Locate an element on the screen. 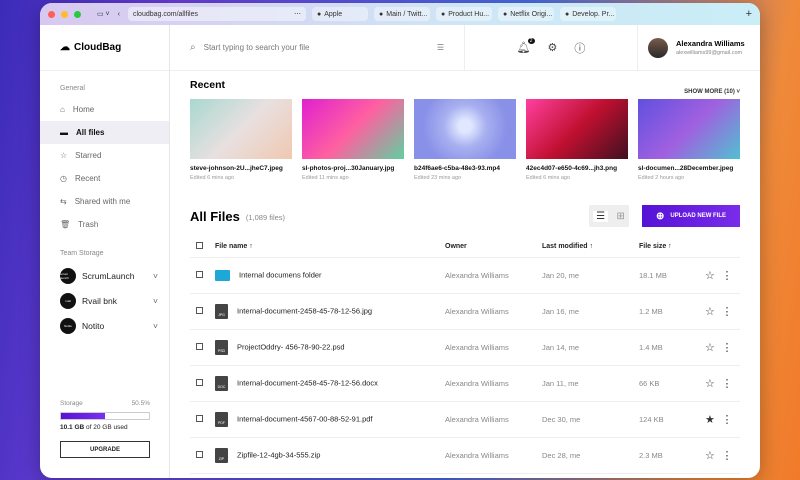 This screenshot has width=800, height=480. recent-file-name: steve-johnson-2U...jheC7.jpeg is located at coordinates (236, 168).